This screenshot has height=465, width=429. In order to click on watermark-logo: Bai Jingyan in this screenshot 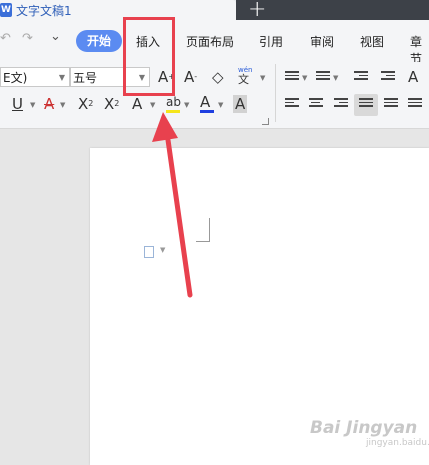, I will do `click(364, 428)`.